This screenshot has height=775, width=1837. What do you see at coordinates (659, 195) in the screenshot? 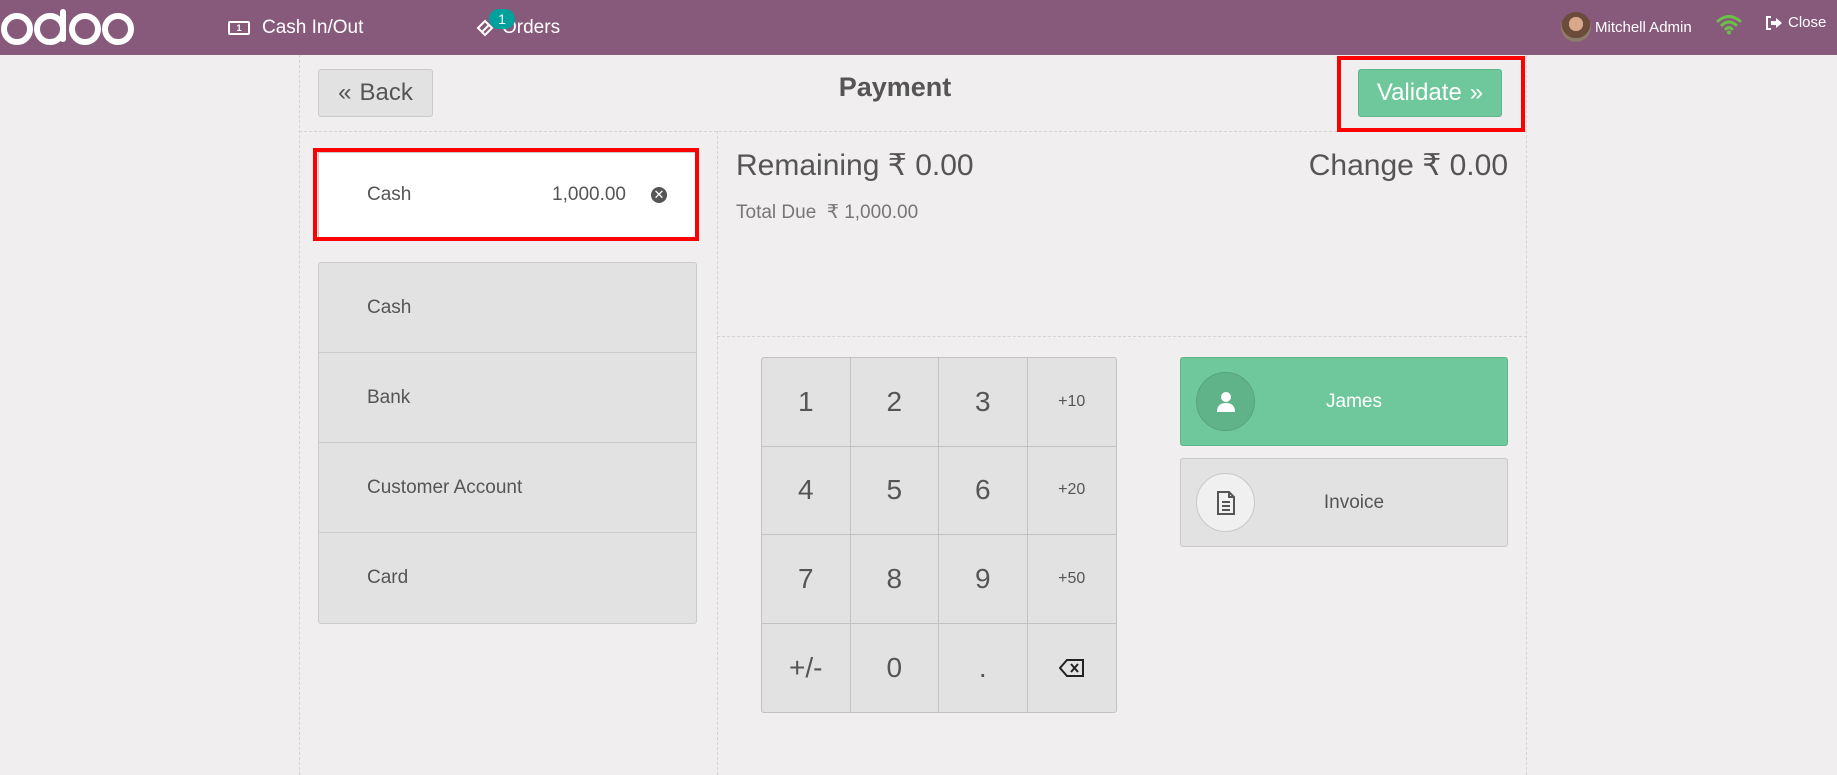
I see `delete-payment-line-icon: ✕` at bounding box center [659, 195].